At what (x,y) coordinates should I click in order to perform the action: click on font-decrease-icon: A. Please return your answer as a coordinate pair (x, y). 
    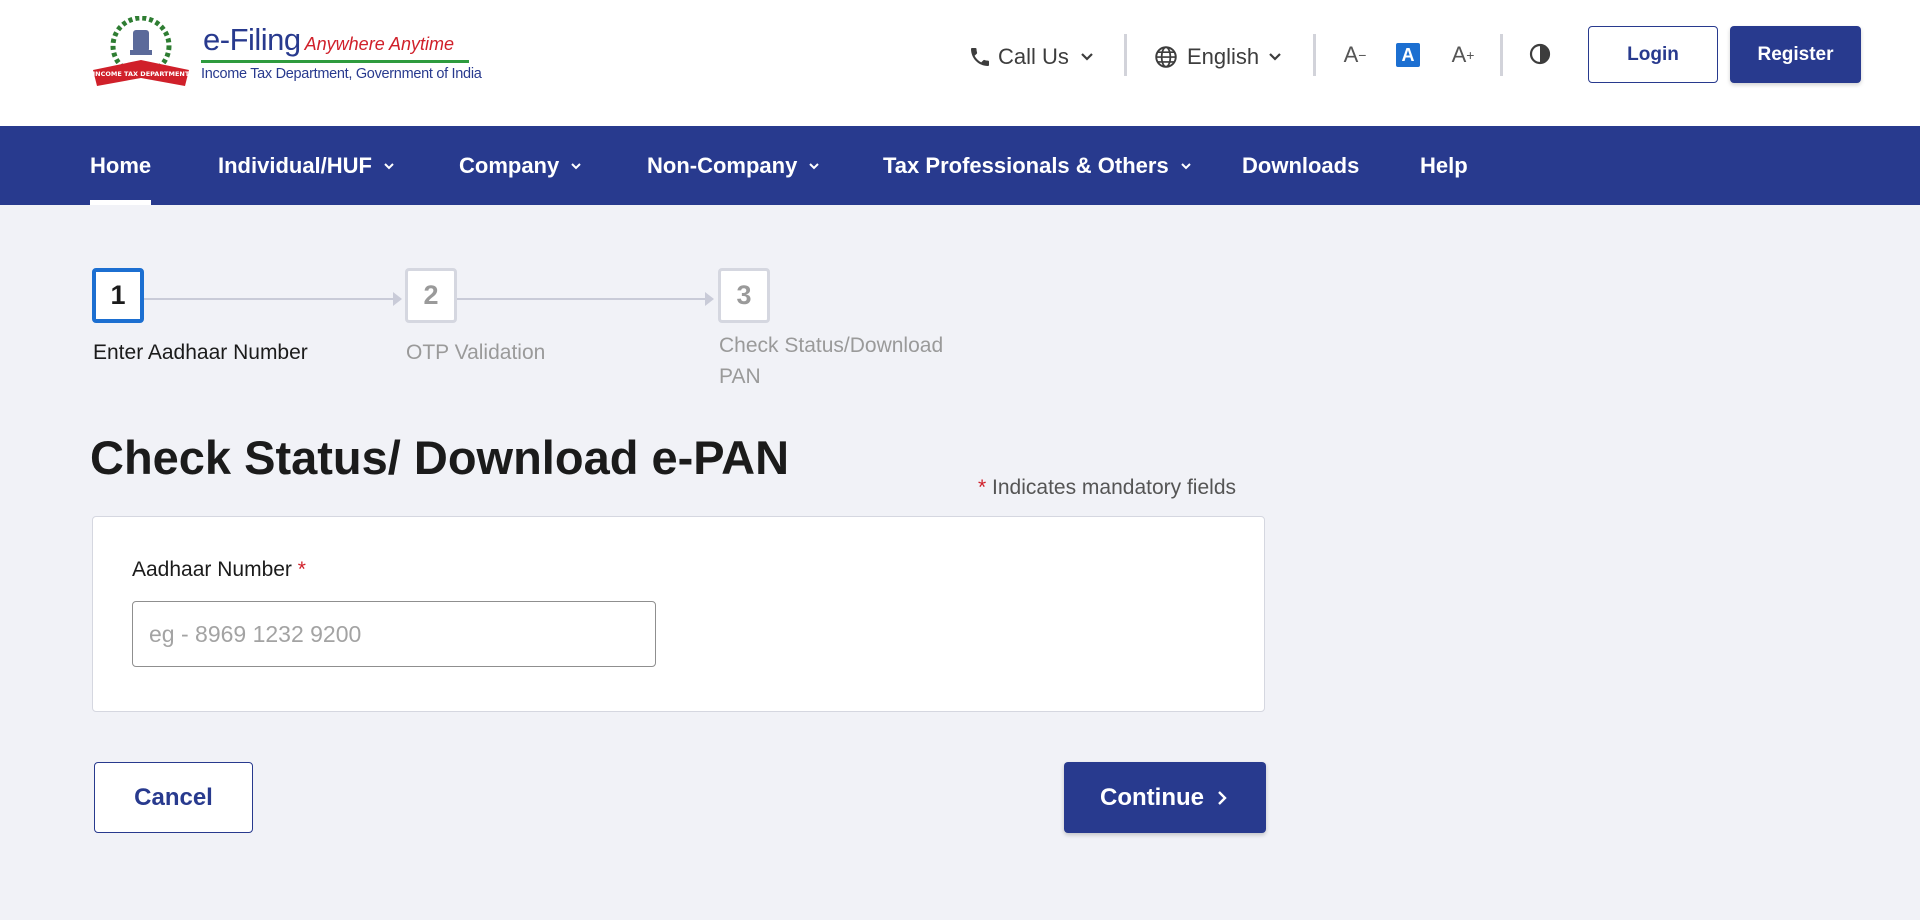
    Looking at the image, I should click on (1351, 54).